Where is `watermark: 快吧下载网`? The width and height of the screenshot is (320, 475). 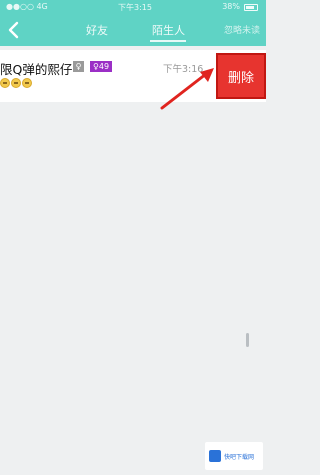 watermark: 快吧下载网 is located at coordinates (234, 456).